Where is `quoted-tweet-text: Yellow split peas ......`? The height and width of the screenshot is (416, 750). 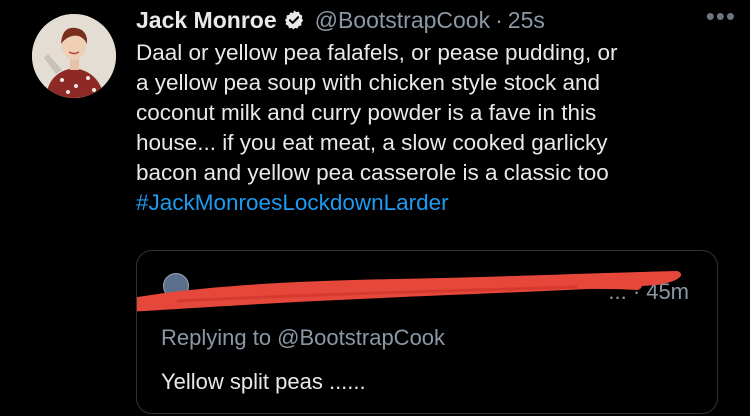
quoted-tweet-text: Yellow split peas ...... is located at coordinates (263, 381).